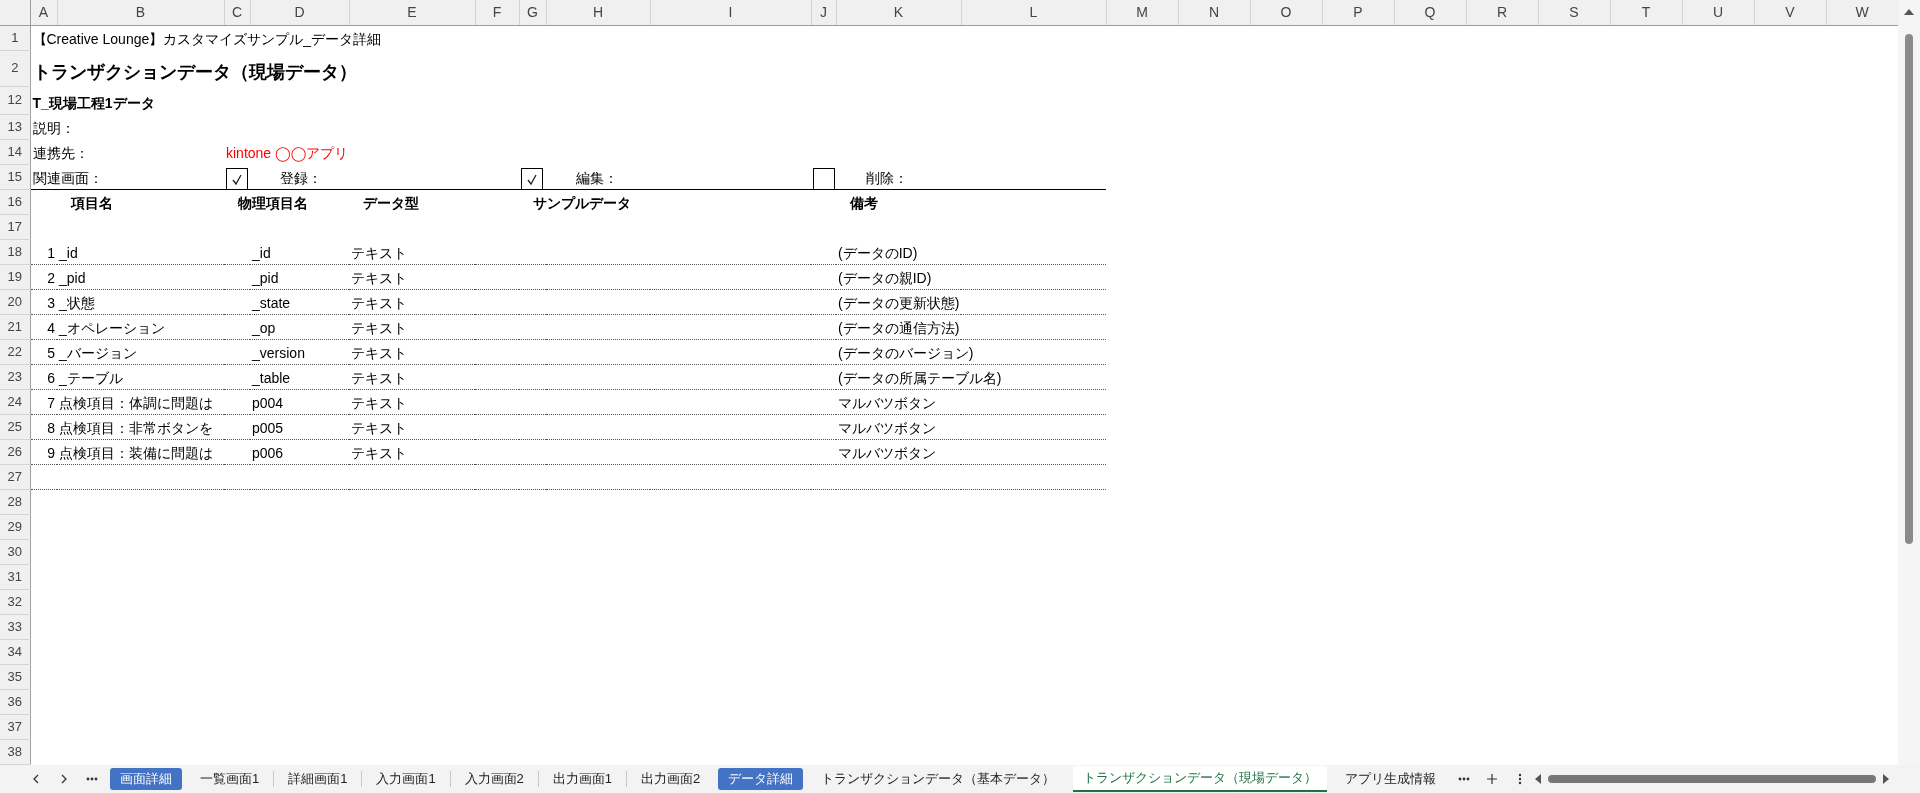 The height and width of the screenshot is (793, 1920). I want to click on table-cell-text: 8, so click(50, 428).